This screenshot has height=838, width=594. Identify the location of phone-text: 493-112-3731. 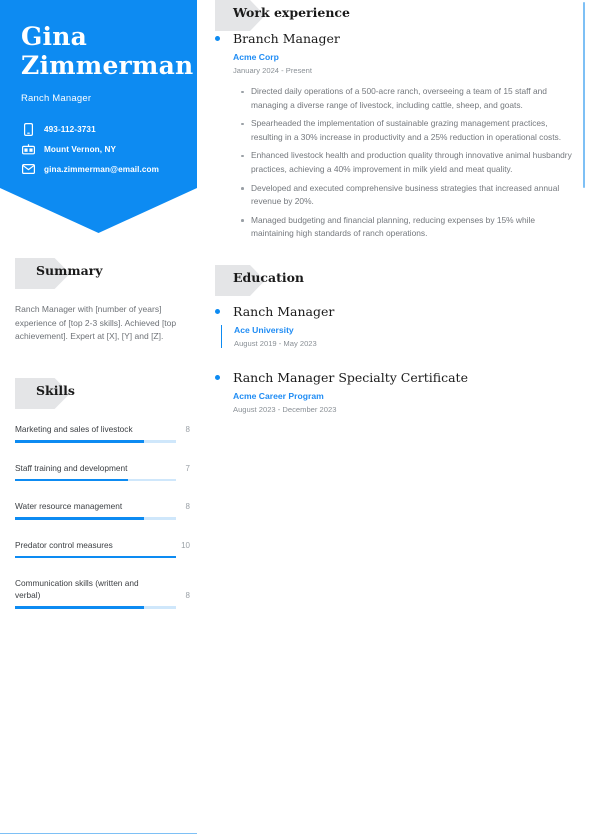
(70, 129).